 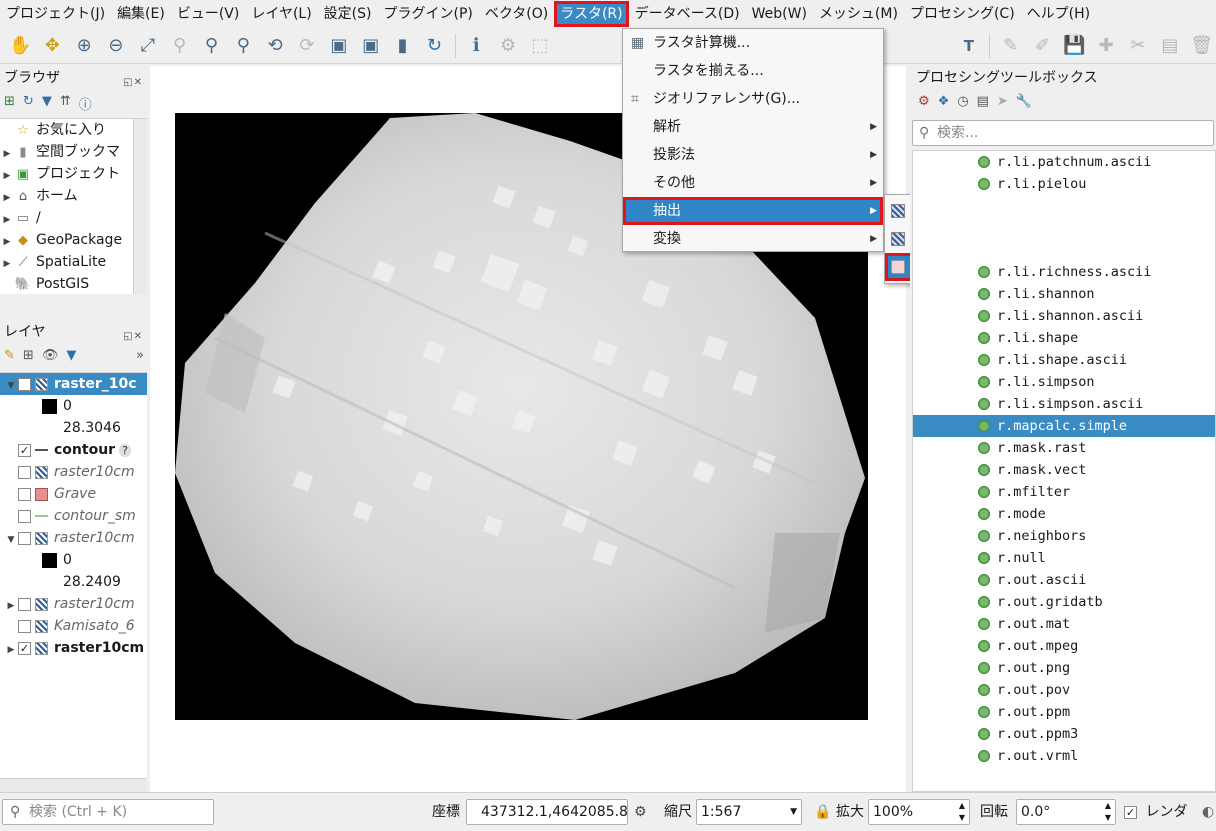 I want to click on algorithm-item: r.mfilter, so click(x=1064, y=492).